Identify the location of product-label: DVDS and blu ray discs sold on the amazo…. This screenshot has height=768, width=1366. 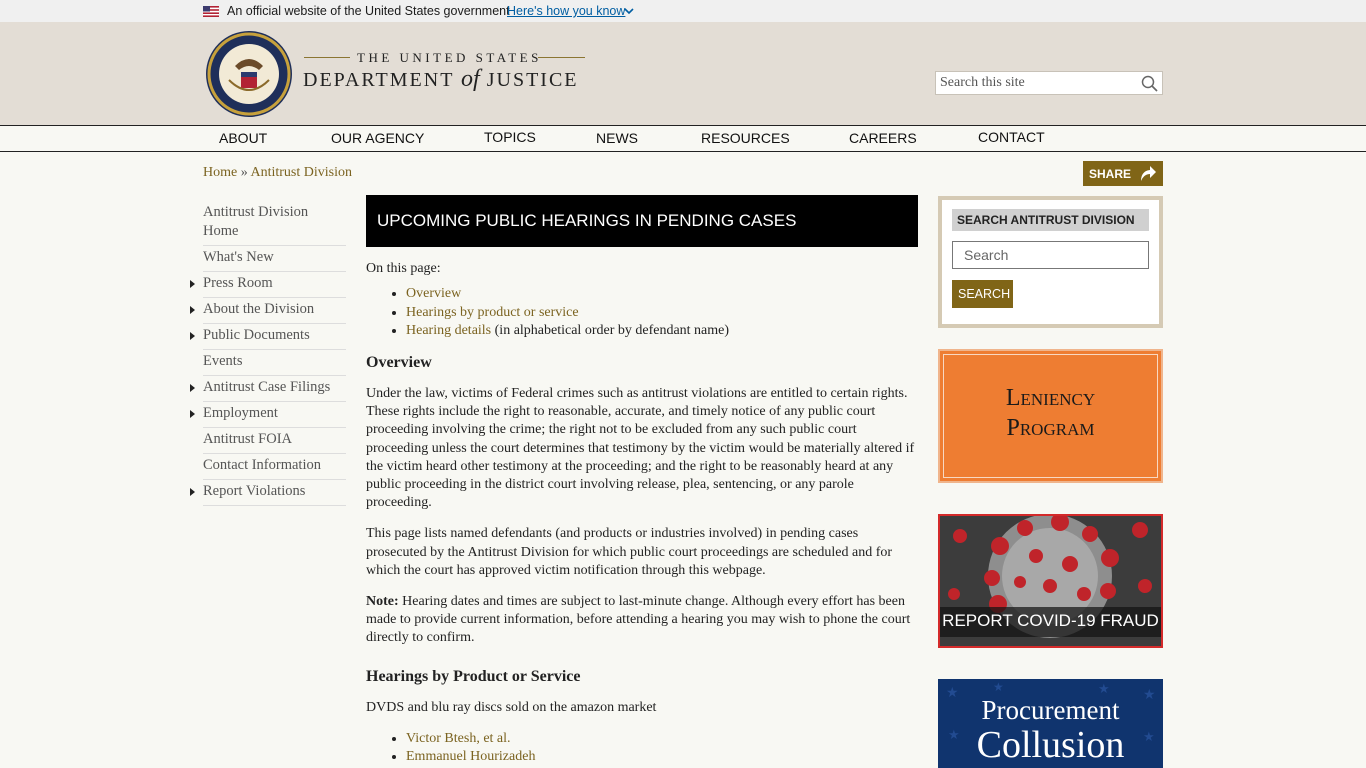
(511, 707).